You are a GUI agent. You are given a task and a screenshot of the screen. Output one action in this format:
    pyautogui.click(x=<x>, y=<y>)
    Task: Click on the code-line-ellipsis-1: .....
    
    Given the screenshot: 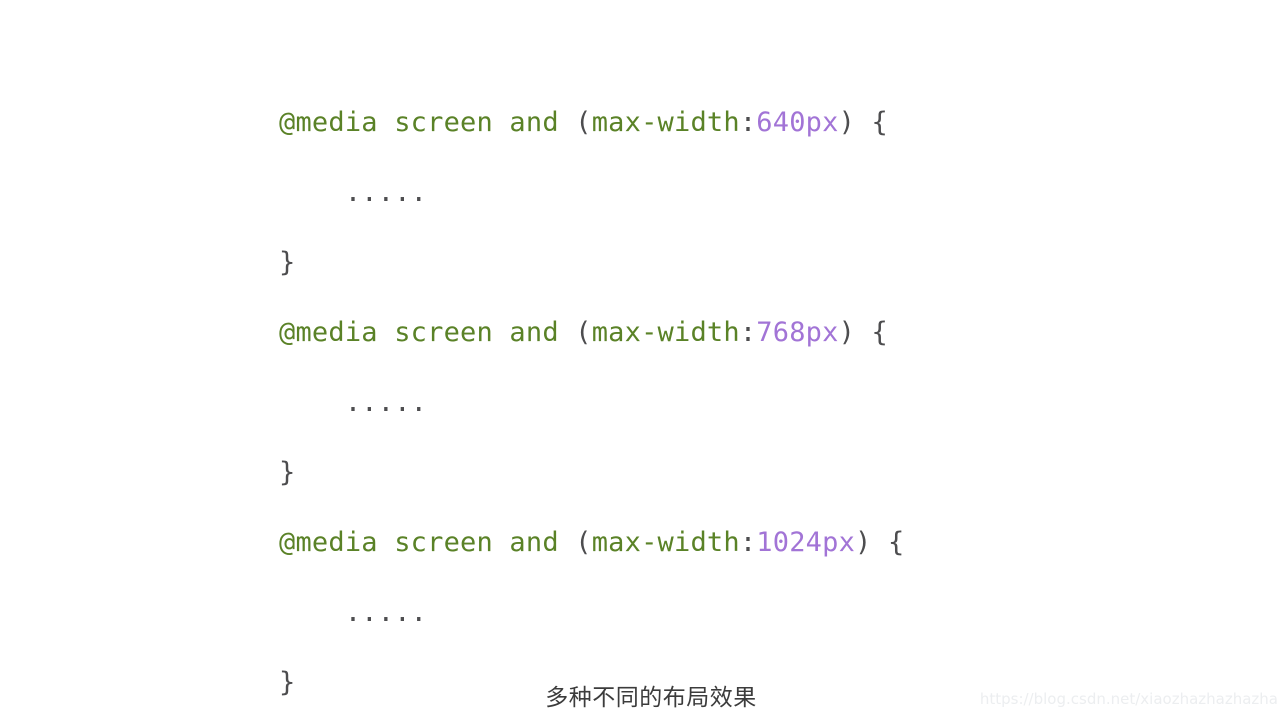 What is the action you would take?
    pyautogui.click(x=739, y=193)
    